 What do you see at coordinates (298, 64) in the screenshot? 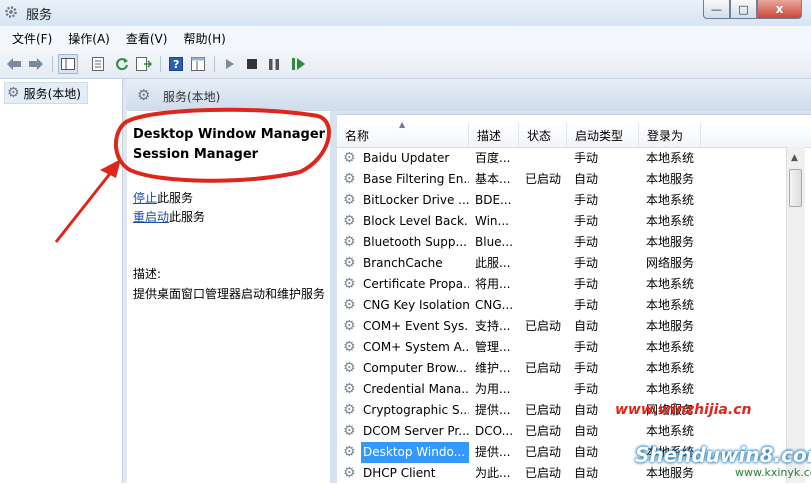
I see `resume-icon` at bounding box center [298, 64].